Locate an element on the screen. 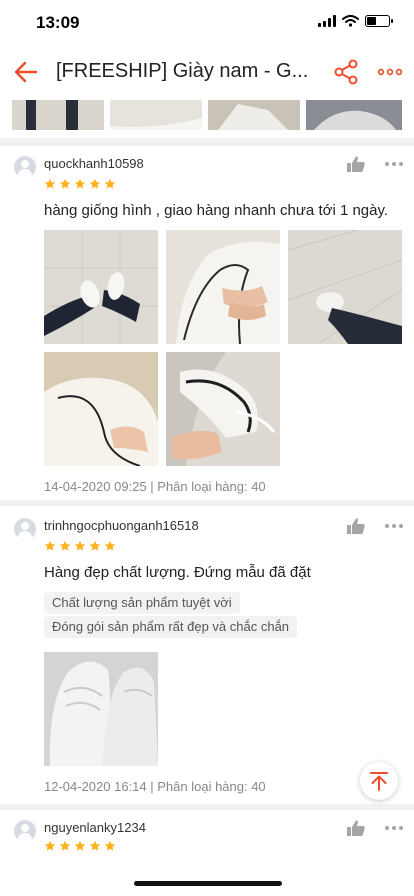 The image size is (414, 896). status-icons is located at coordinates (355, 21).